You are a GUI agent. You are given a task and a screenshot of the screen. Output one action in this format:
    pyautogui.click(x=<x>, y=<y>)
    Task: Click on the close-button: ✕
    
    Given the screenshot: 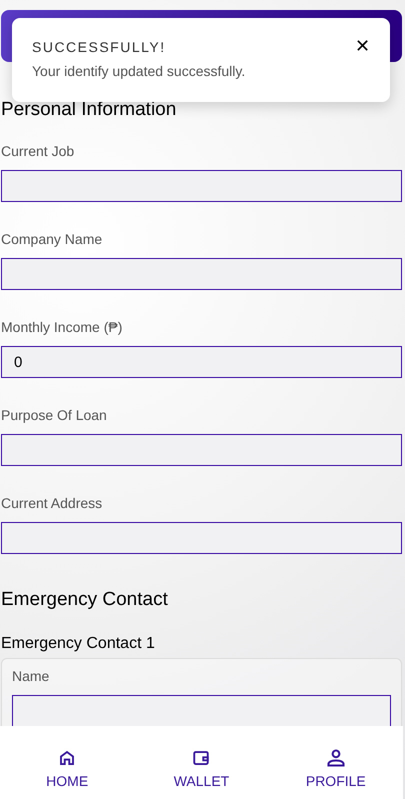 What is the action you would take?
    pyautogui.click(x=362, y=46)
    